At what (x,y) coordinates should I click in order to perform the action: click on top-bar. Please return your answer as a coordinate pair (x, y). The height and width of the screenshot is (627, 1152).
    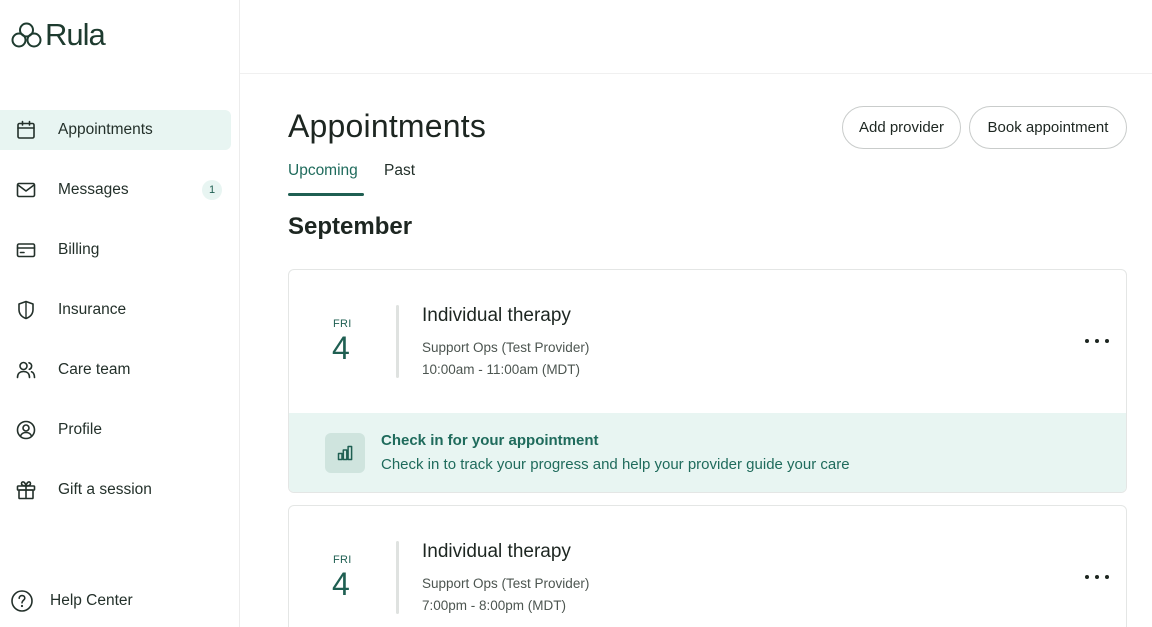
    Looking at the image, I should click on (696, 37).